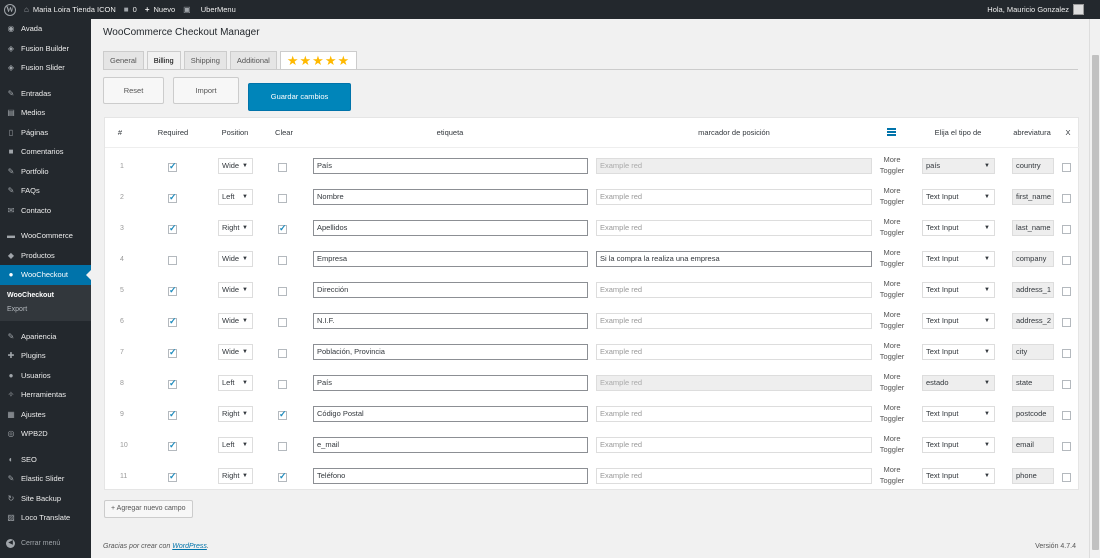 This screenshot has width=1100, height=558. Describe the element at coordinates (45, 191) in the screenshot. I see `sidebar-item-faqs: ✎ FAQs` at that location.